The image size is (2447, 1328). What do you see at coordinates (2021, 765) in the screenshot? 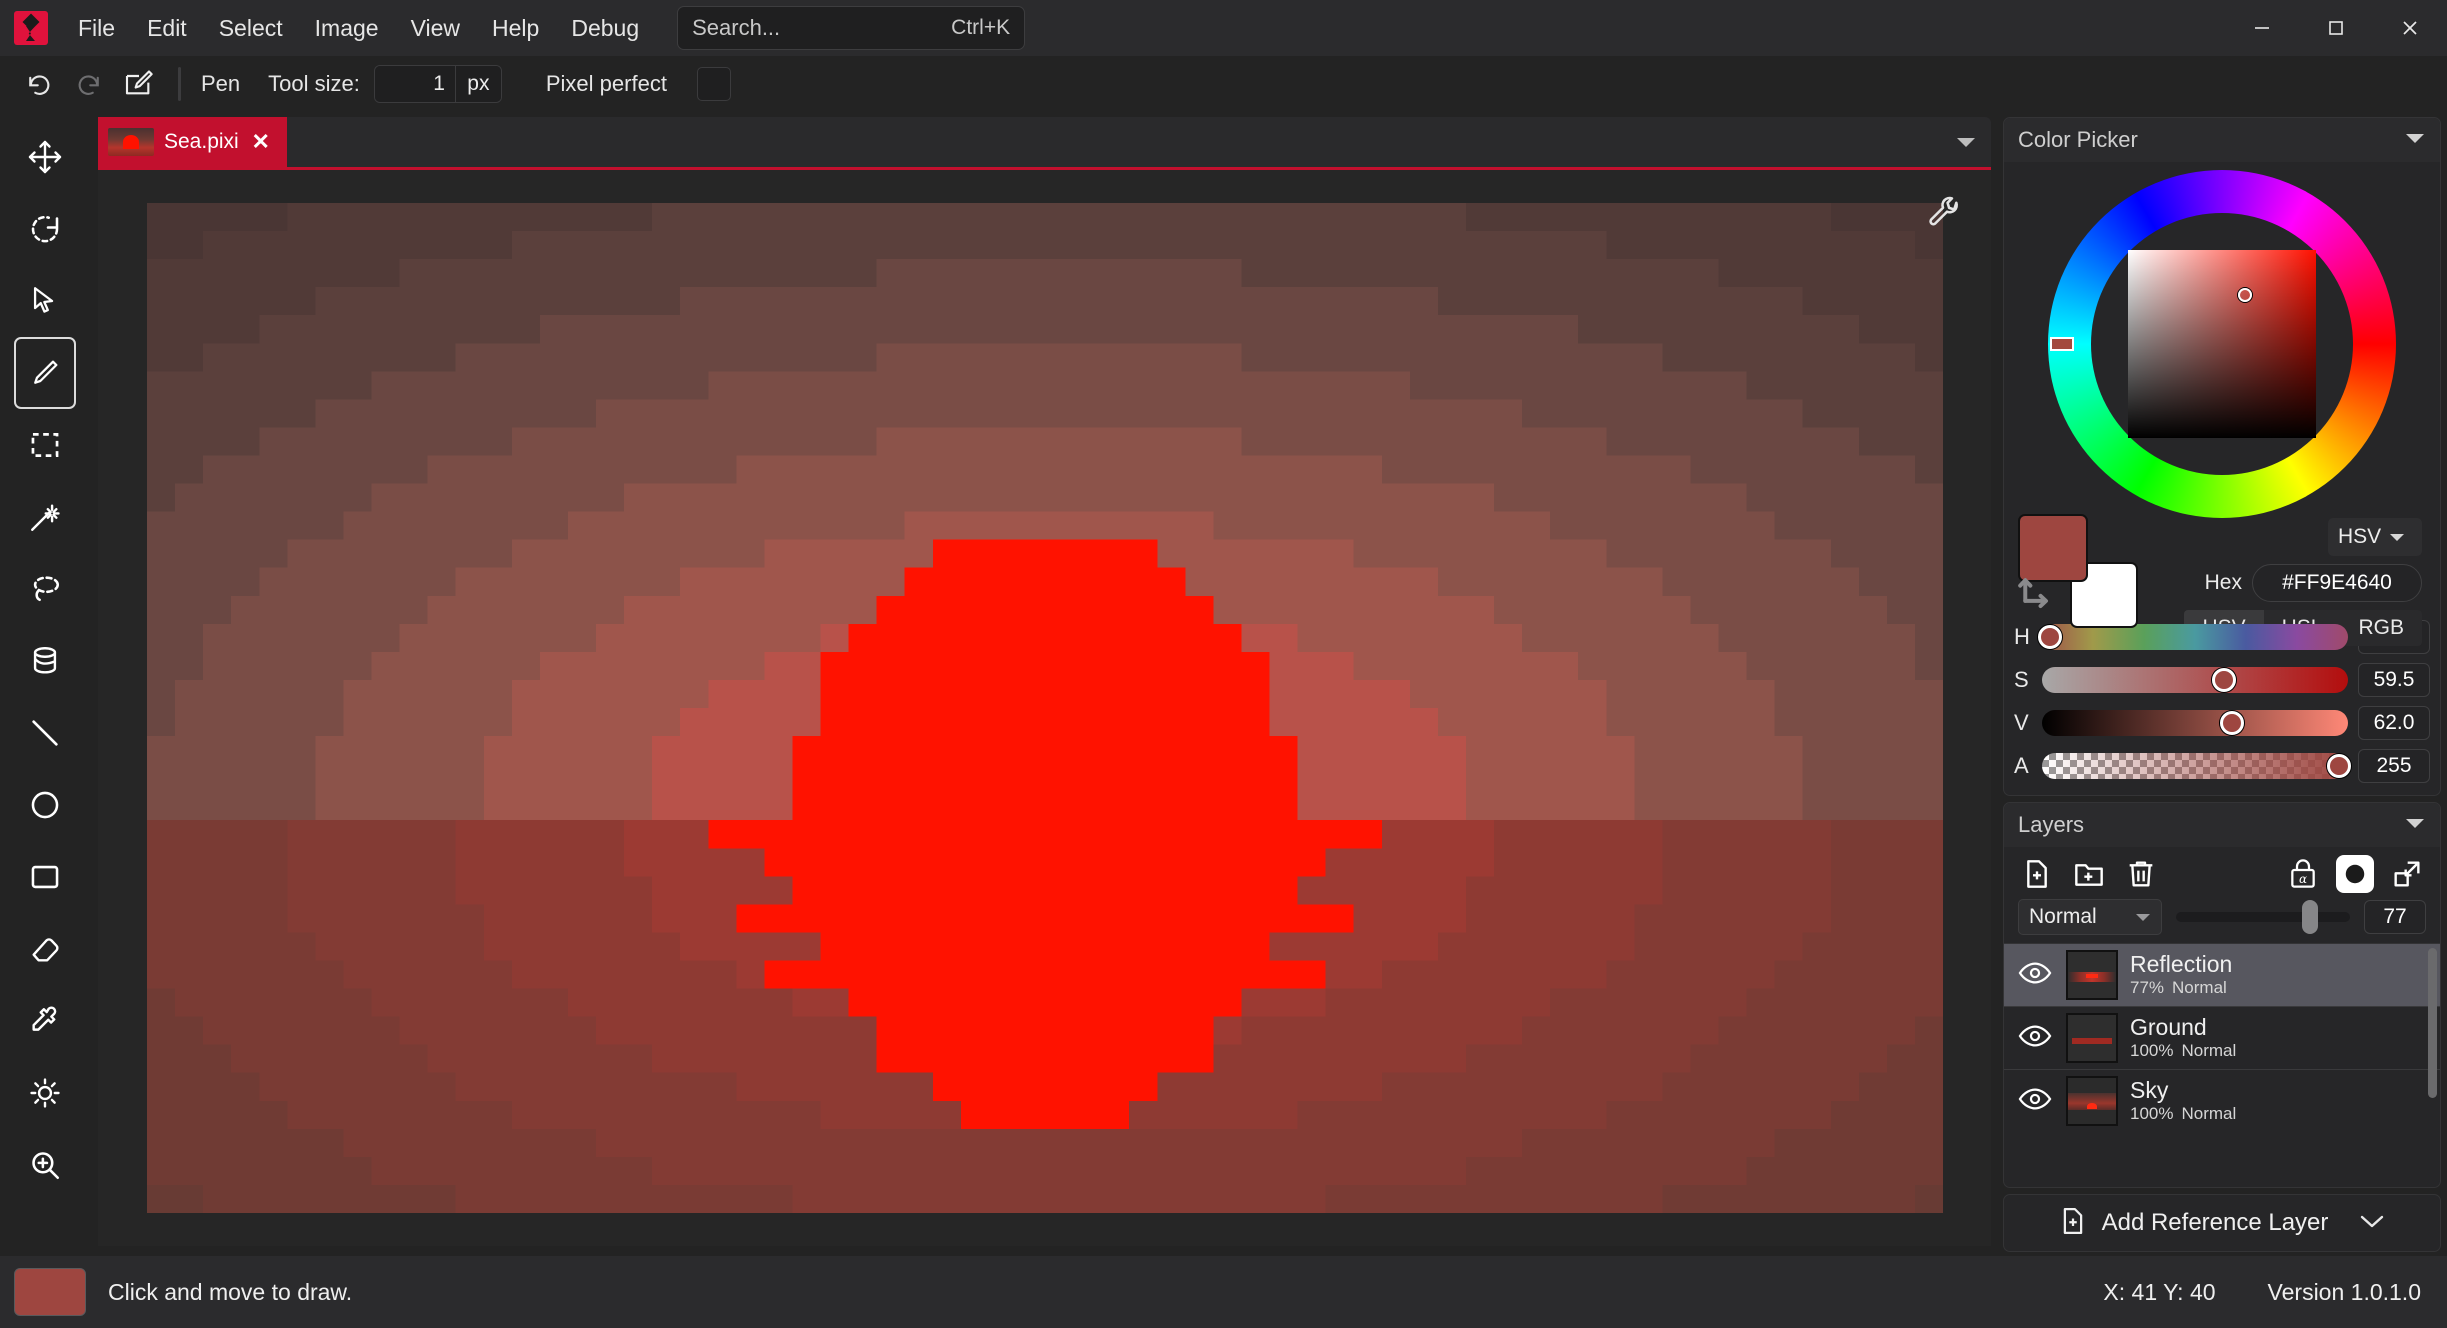
I see `alpha-slider-label: A` at bounding box center [2021, 765].